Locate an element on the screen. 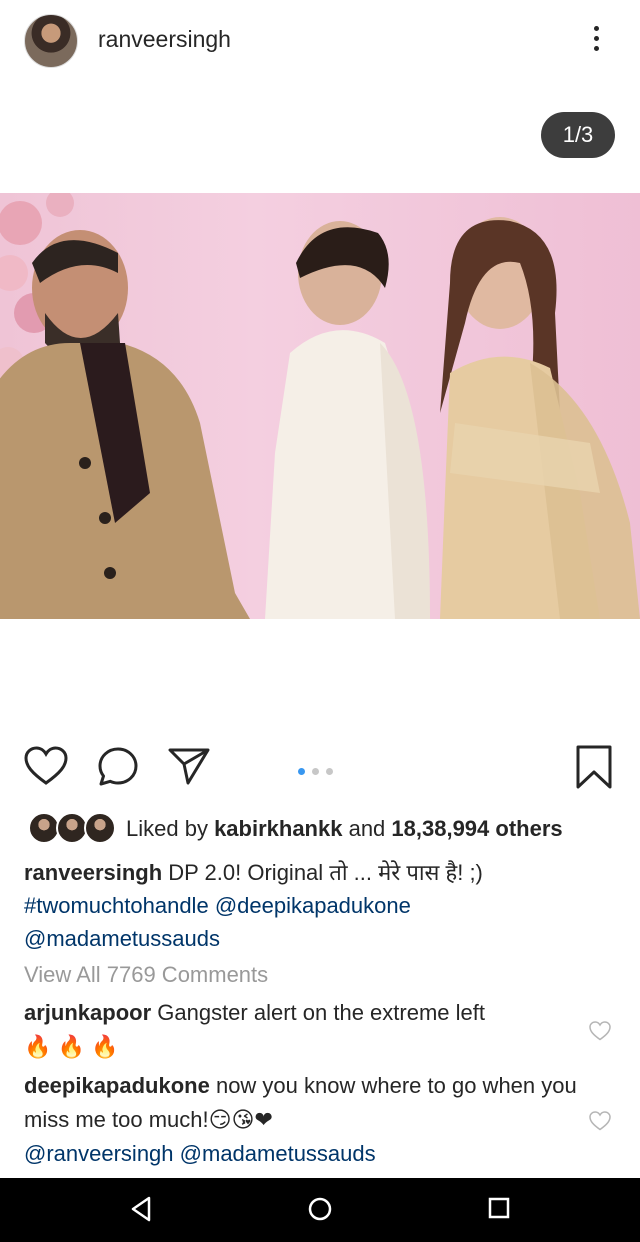  caption-username: ranveersingh is located at coordinates (93, 872).